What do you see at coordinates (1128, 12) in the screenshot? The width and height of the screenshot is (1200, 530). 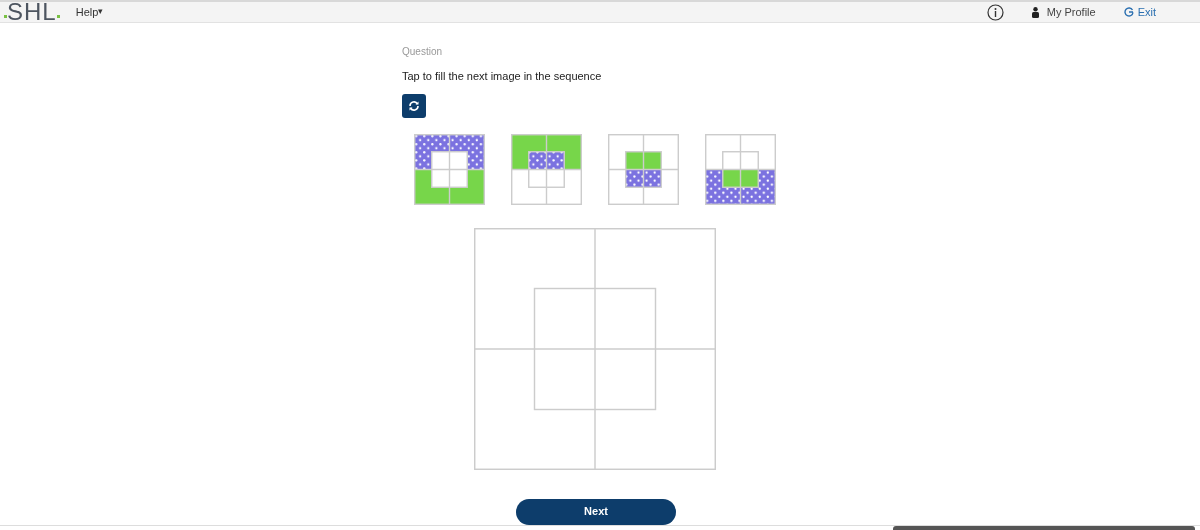 I see `exit-icon` at bounding box center [1128, 12].